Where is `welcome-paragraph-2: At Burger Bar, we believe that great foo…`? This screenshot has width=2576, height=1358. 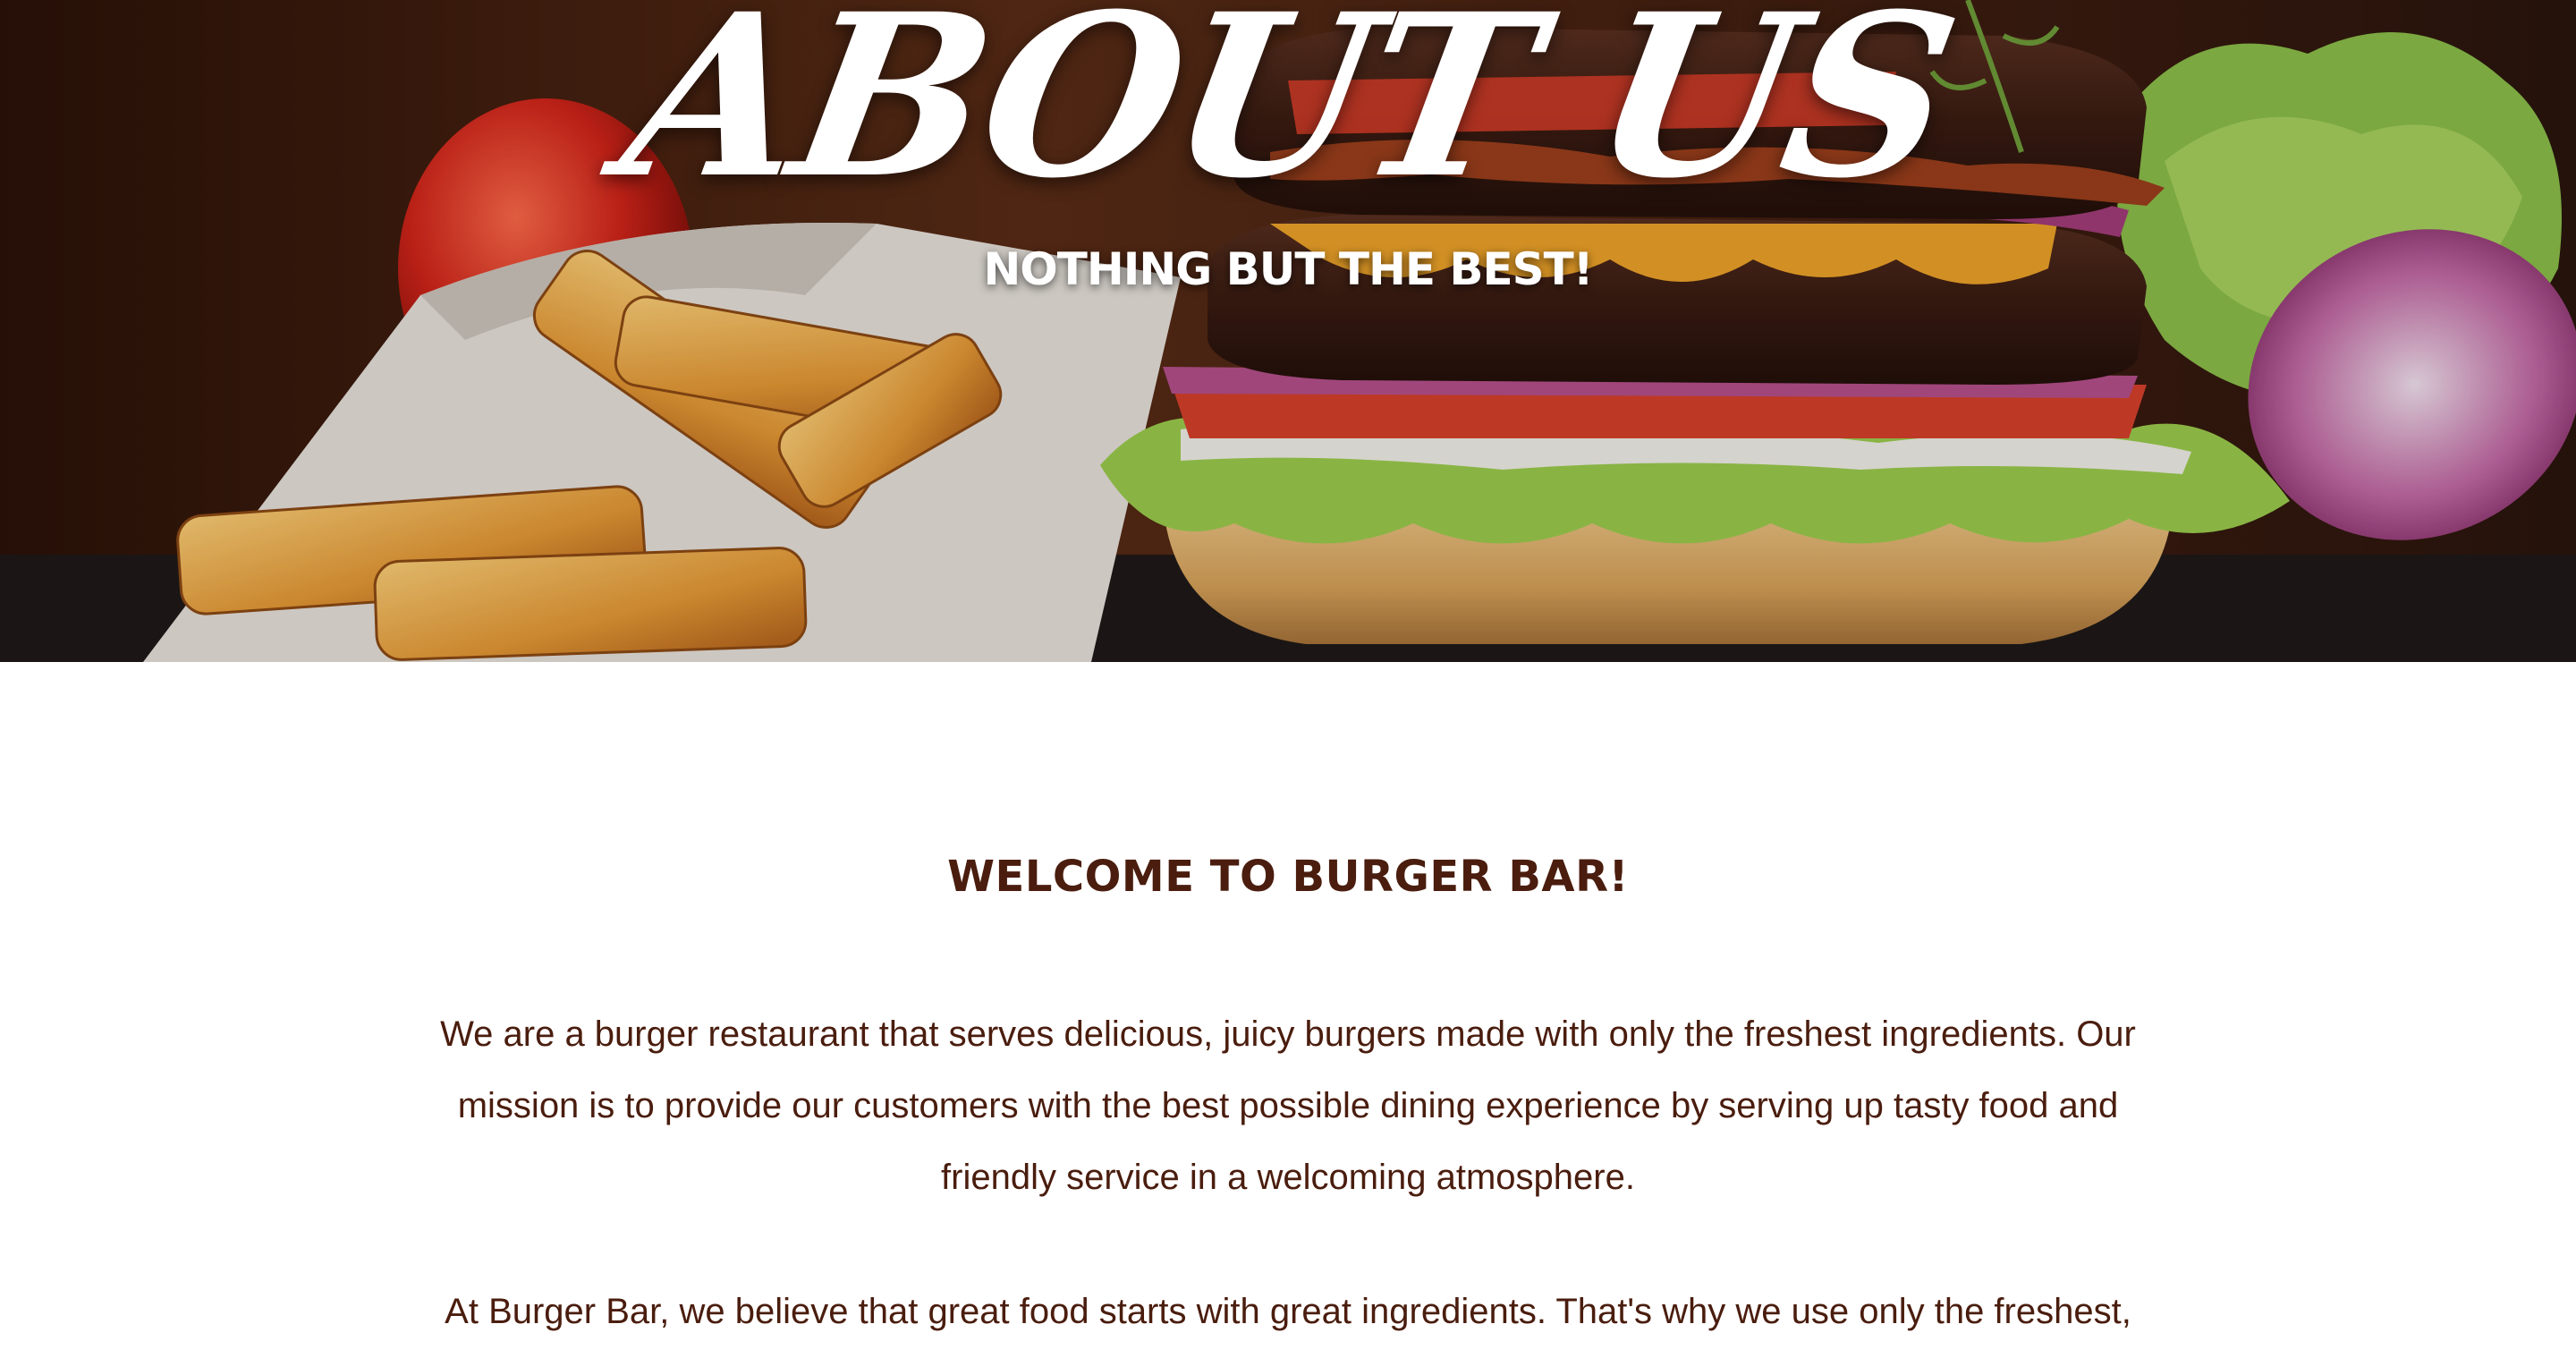
welcome-paragraph-2: At Burger Bar, we believe that great foo… is located at coordinates (1288, 1311).